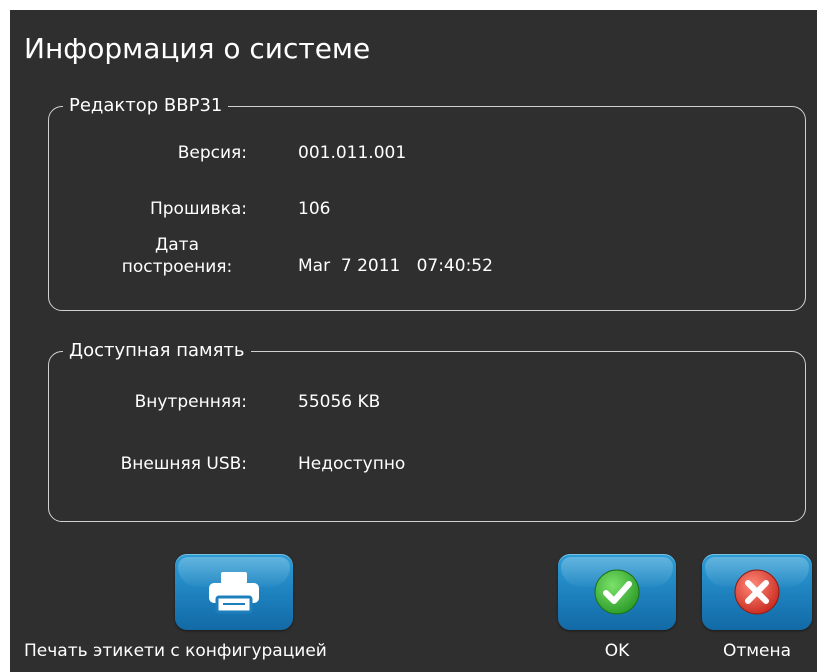 This screenshot has width=827, height=672. I want to click on close-icon, so click(757, 592).